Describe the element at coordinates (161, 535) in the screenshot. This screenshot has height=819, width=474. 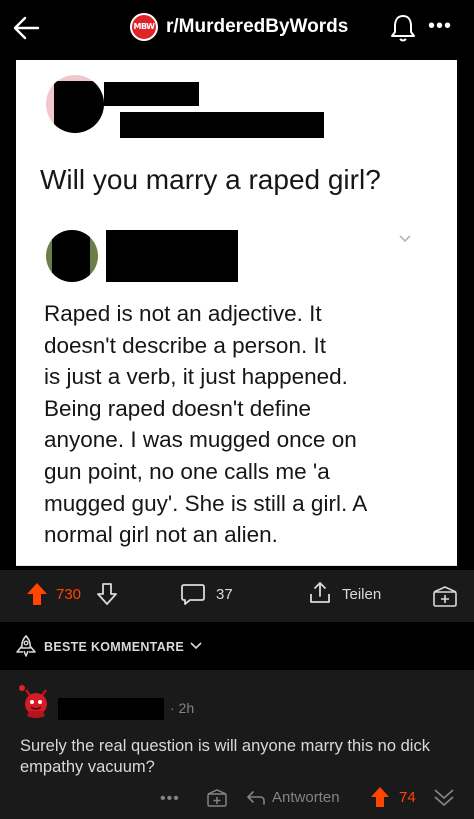
I see `reply-line: normal girl not an alien.` at that location.